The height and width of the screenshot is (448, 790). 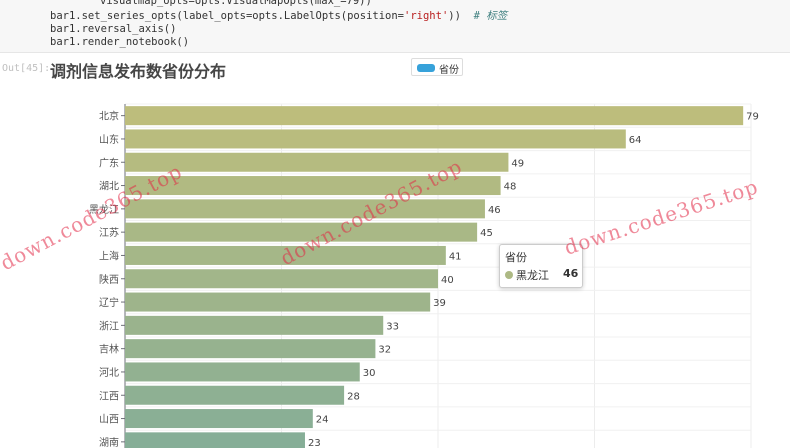 I want to click on y-tick-label: 北京, so click(x=109, y=116).